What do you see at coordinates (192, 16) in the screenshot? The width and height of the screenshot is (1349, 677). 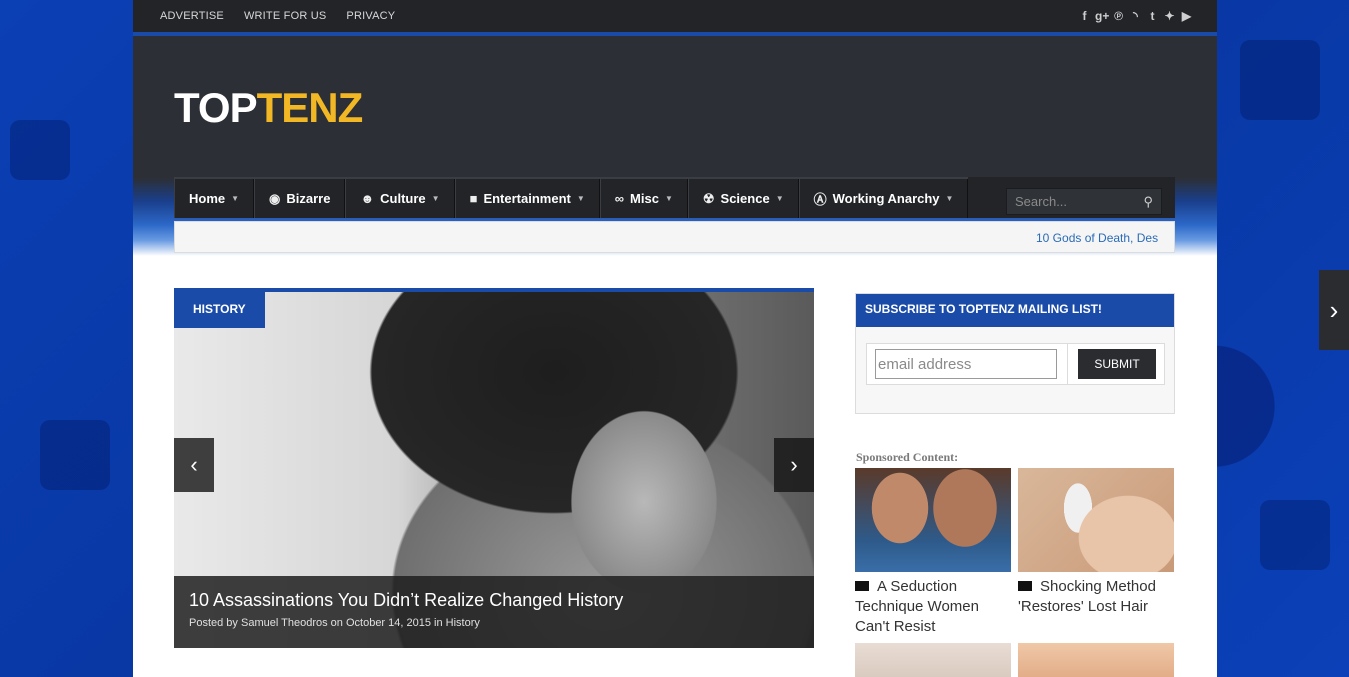 I see `advertise-link: ADVERTISE` at bounding box center [192, 16].